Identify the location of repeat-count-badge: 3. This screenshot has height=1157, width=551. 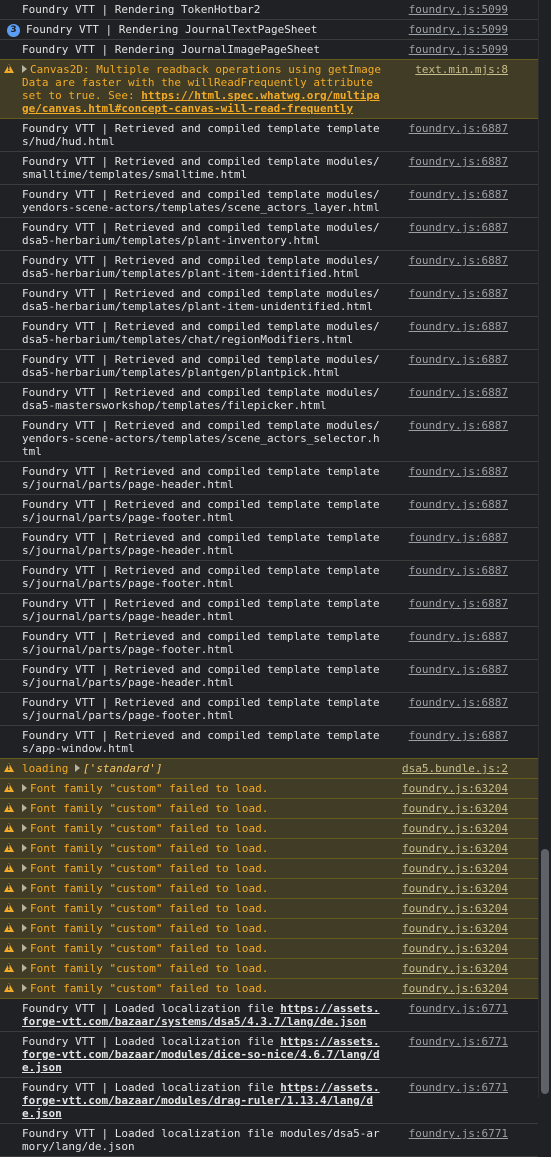
(13, 30).